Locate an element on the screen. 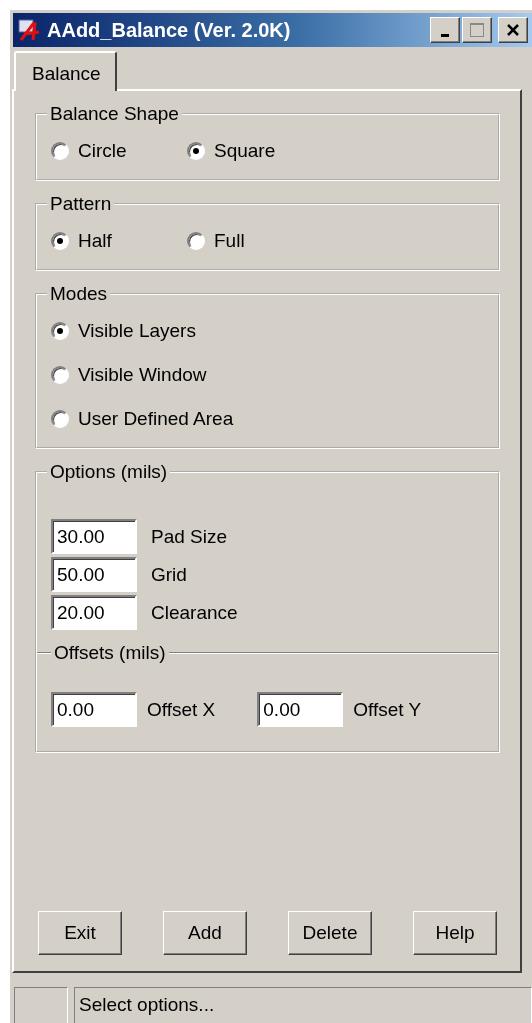 Image resolution: width=532 pixels, height=1023 pixels. status-pane is located at coordinates (41, 1005).